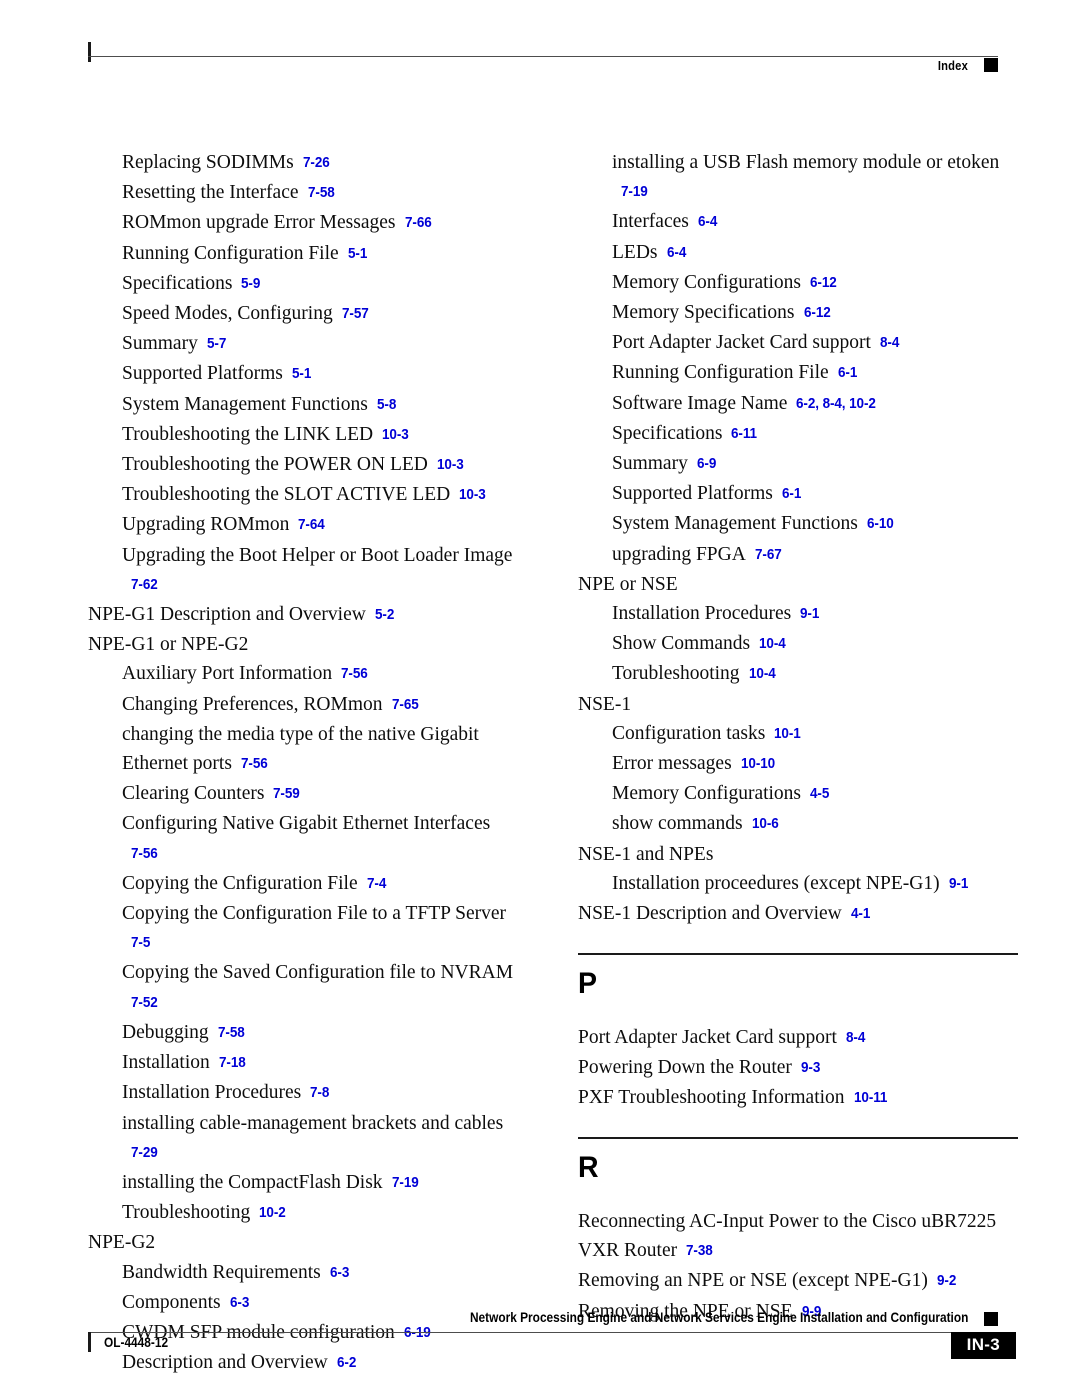 The height and width of the screenshot is (1397, 1080). Describe the element at coordinates (798, 914) in the screenshot. I see `index-entry-main: NSE-1 Description and Overview 4-1` at that location.